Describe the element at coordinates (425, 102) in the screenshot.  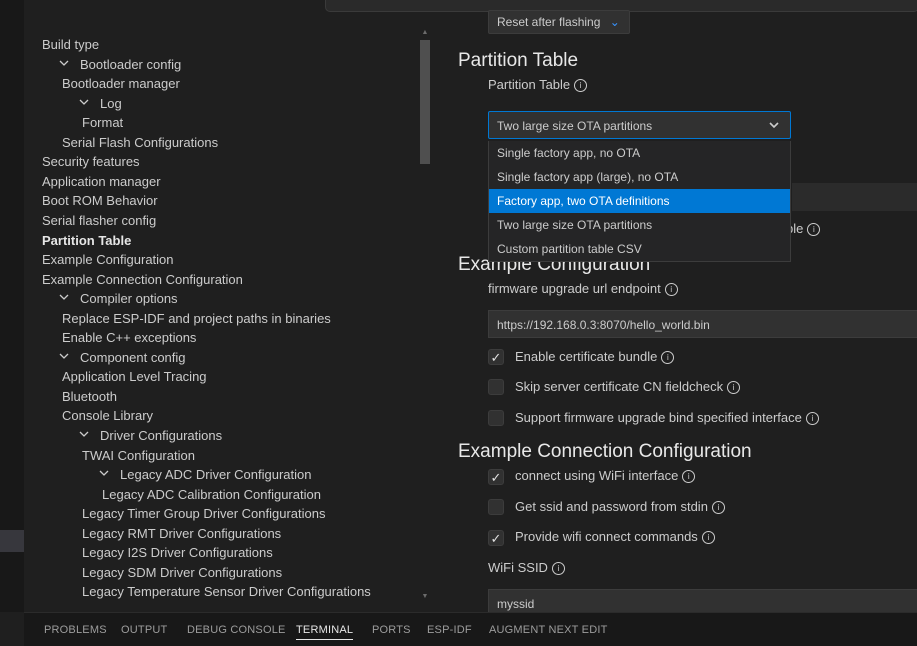
I see `tree-scrollbar-thumb` at that location.